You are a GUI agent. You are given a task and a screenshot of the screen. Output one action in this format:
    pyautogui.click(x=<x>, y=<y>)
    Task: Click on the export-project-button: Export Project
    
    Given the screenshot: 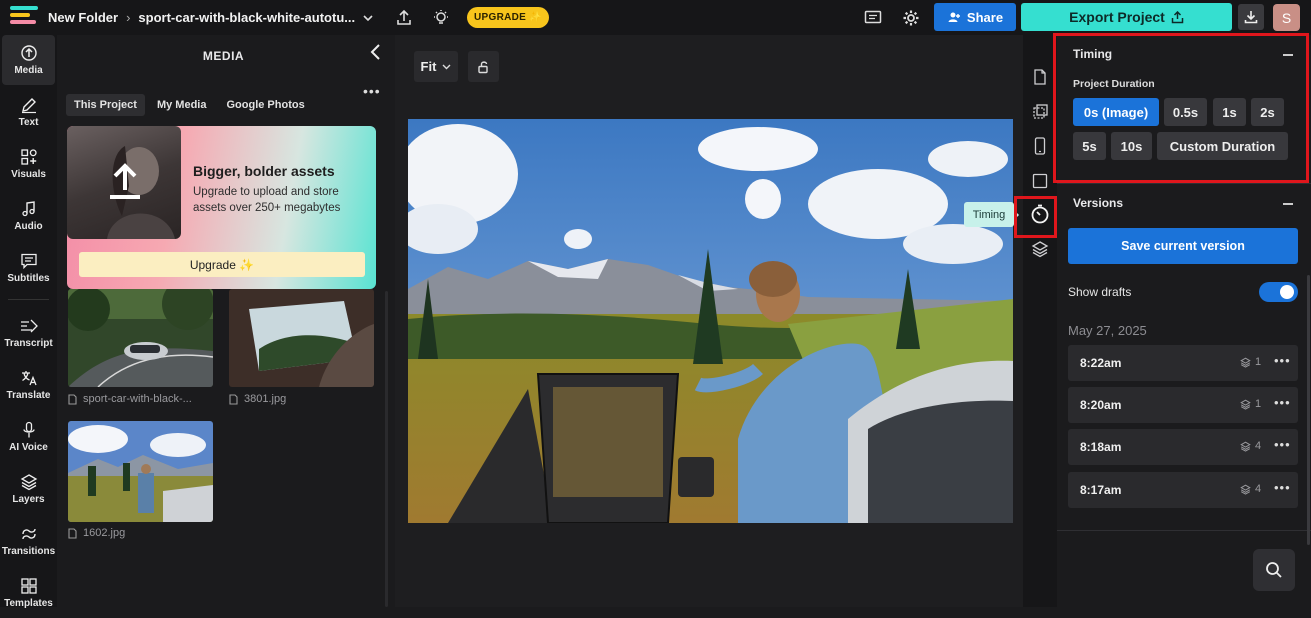 What is the action you would take?
    pyautogui.click(x=1126, y=17)
    